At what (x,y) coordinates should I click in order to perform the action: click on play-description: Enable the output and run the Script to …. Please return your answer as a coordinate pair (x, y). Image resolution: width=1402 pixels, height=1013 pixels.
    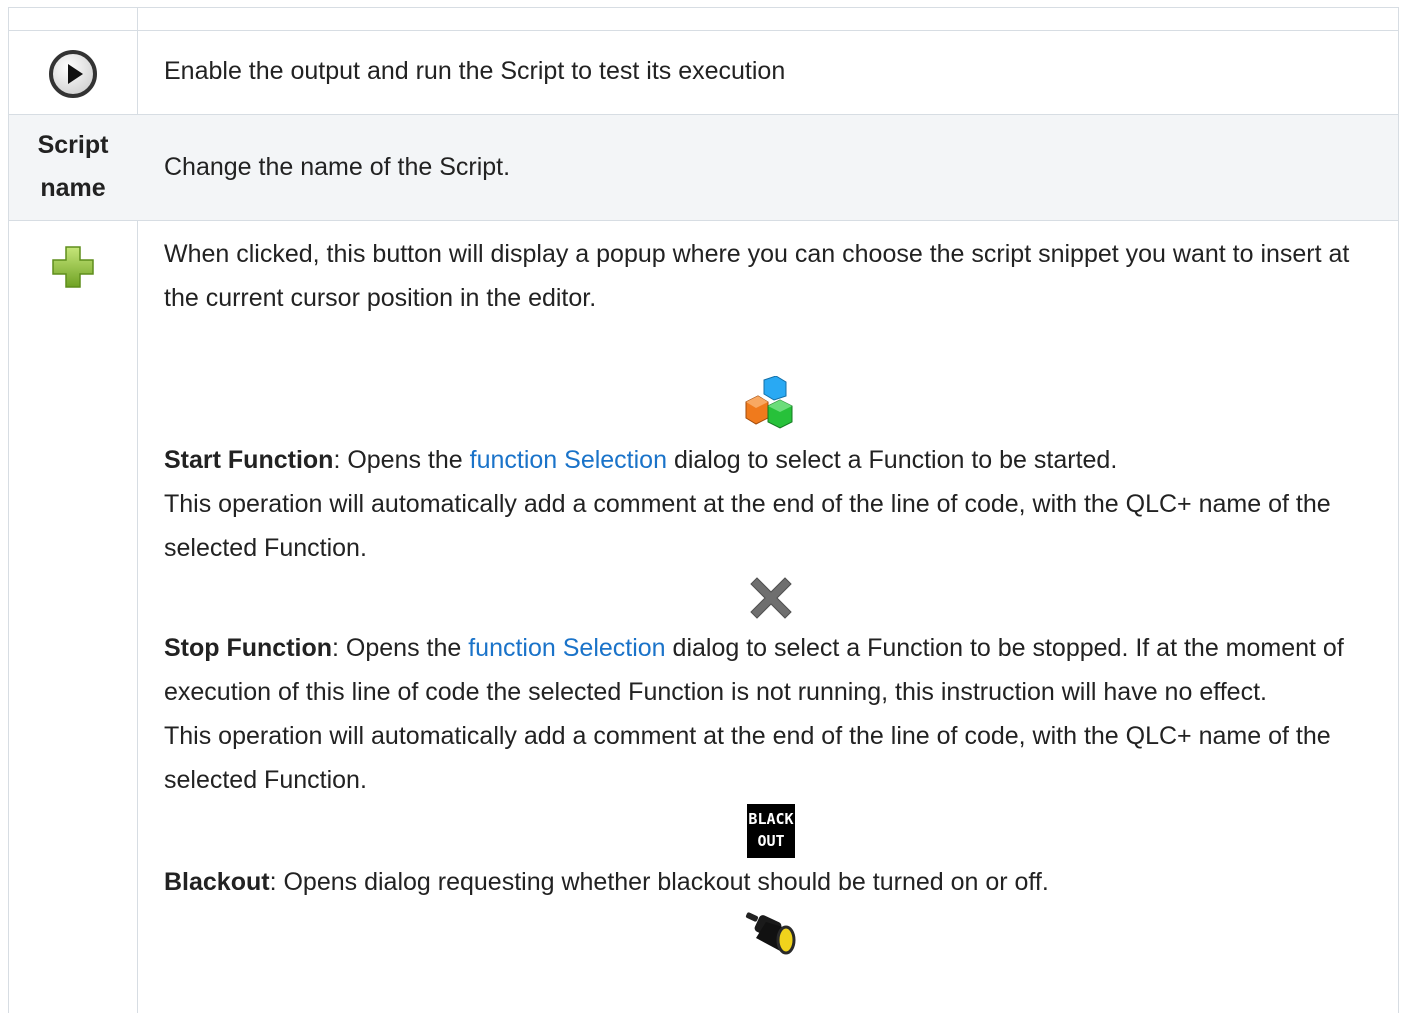
    Looking at the image, I should click on (475, 71).